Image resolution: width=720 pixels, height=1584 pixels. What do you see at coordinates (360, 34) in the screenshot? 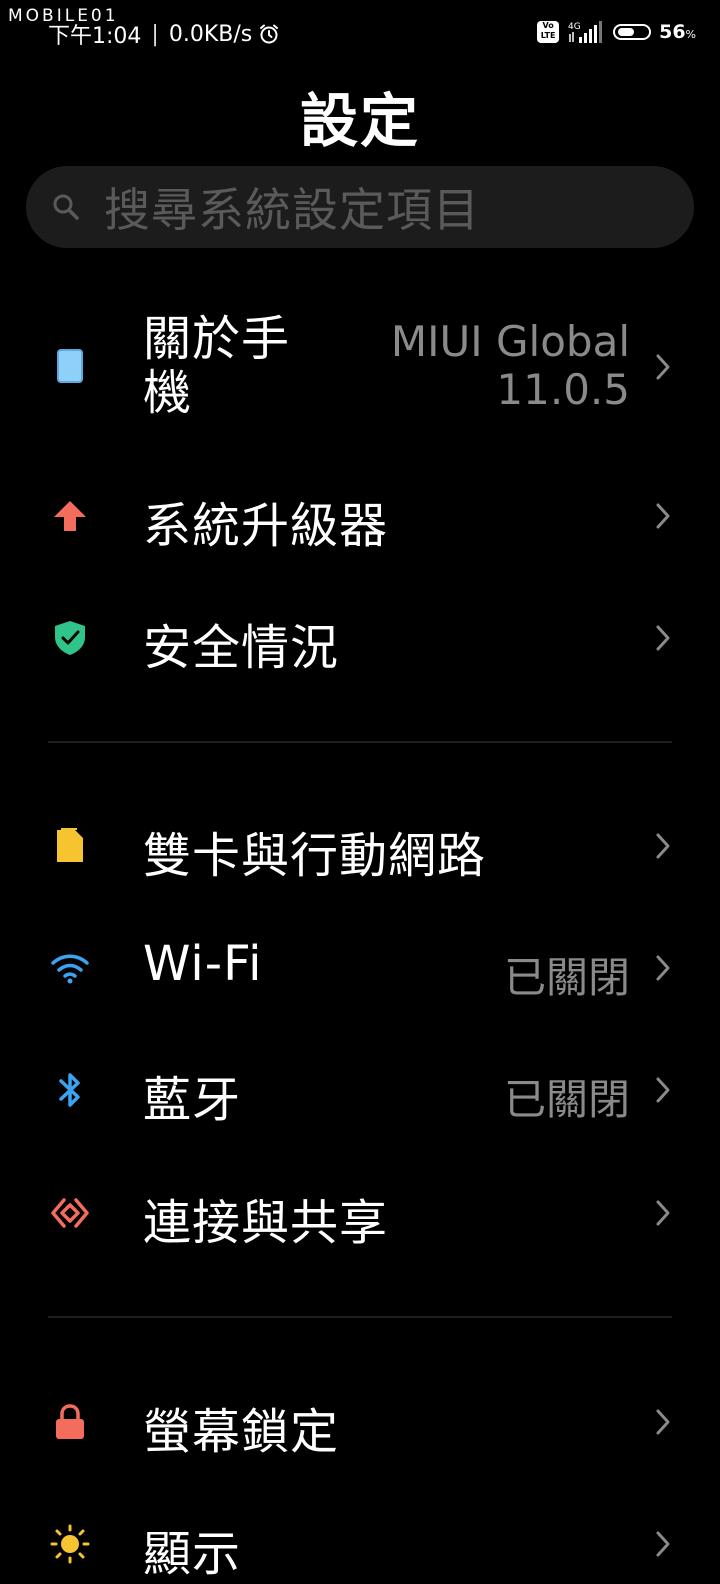
I see `status-bar: MOBILE01 下午1:04 | 0.0KB/s Vo LTE 4G 56%` at bounding box center [360, 34].